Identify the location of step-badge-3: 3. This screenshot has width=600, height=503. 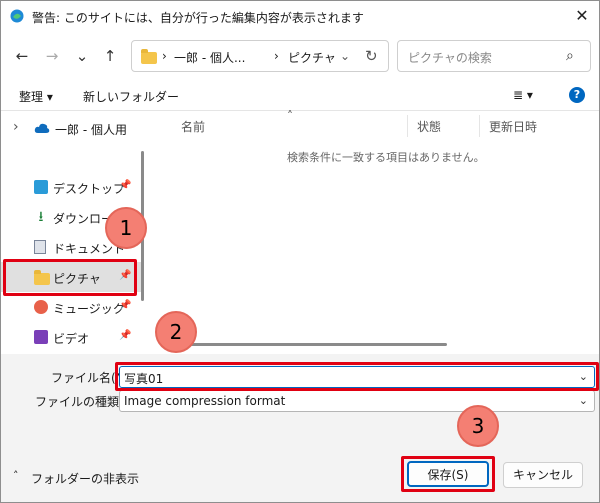
(478, 426).